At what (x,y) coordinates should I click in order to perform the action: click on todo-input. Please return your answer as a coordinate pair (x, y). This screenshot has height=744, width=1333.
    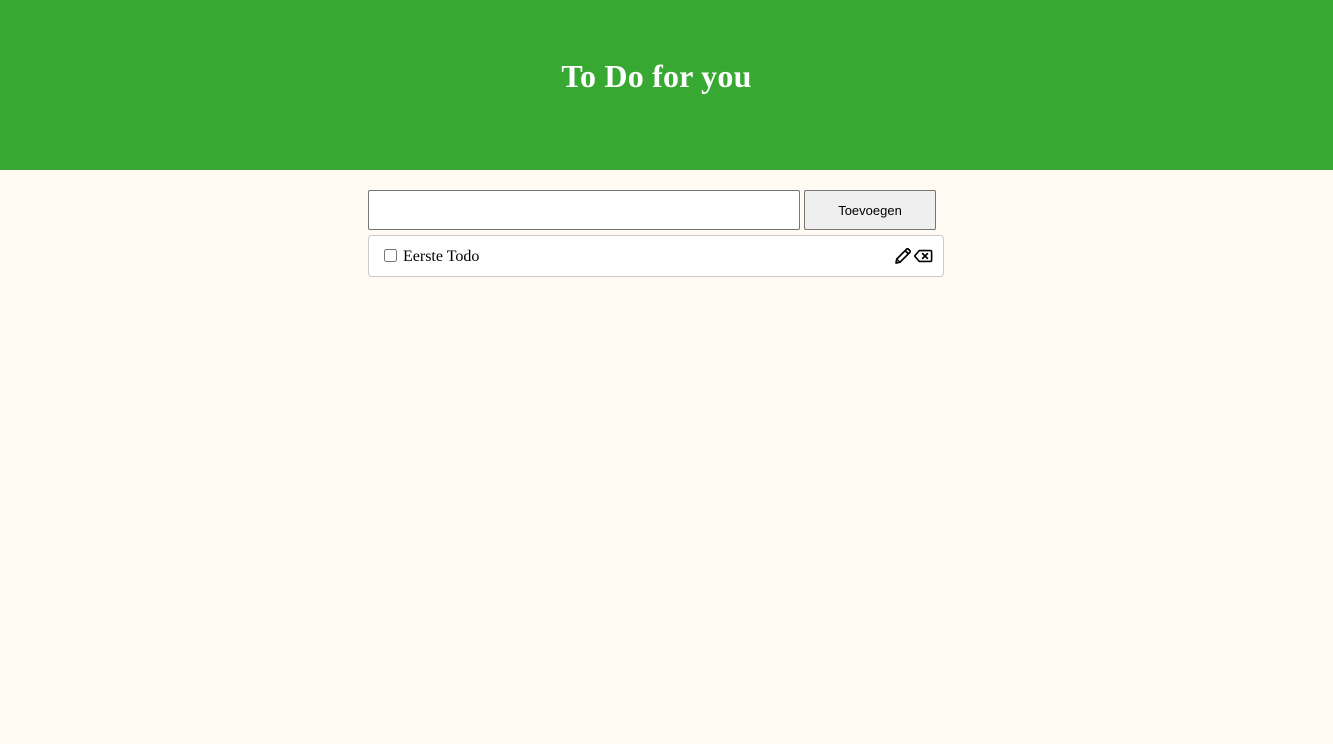
    Looking at the image, I should click on (584, 210).